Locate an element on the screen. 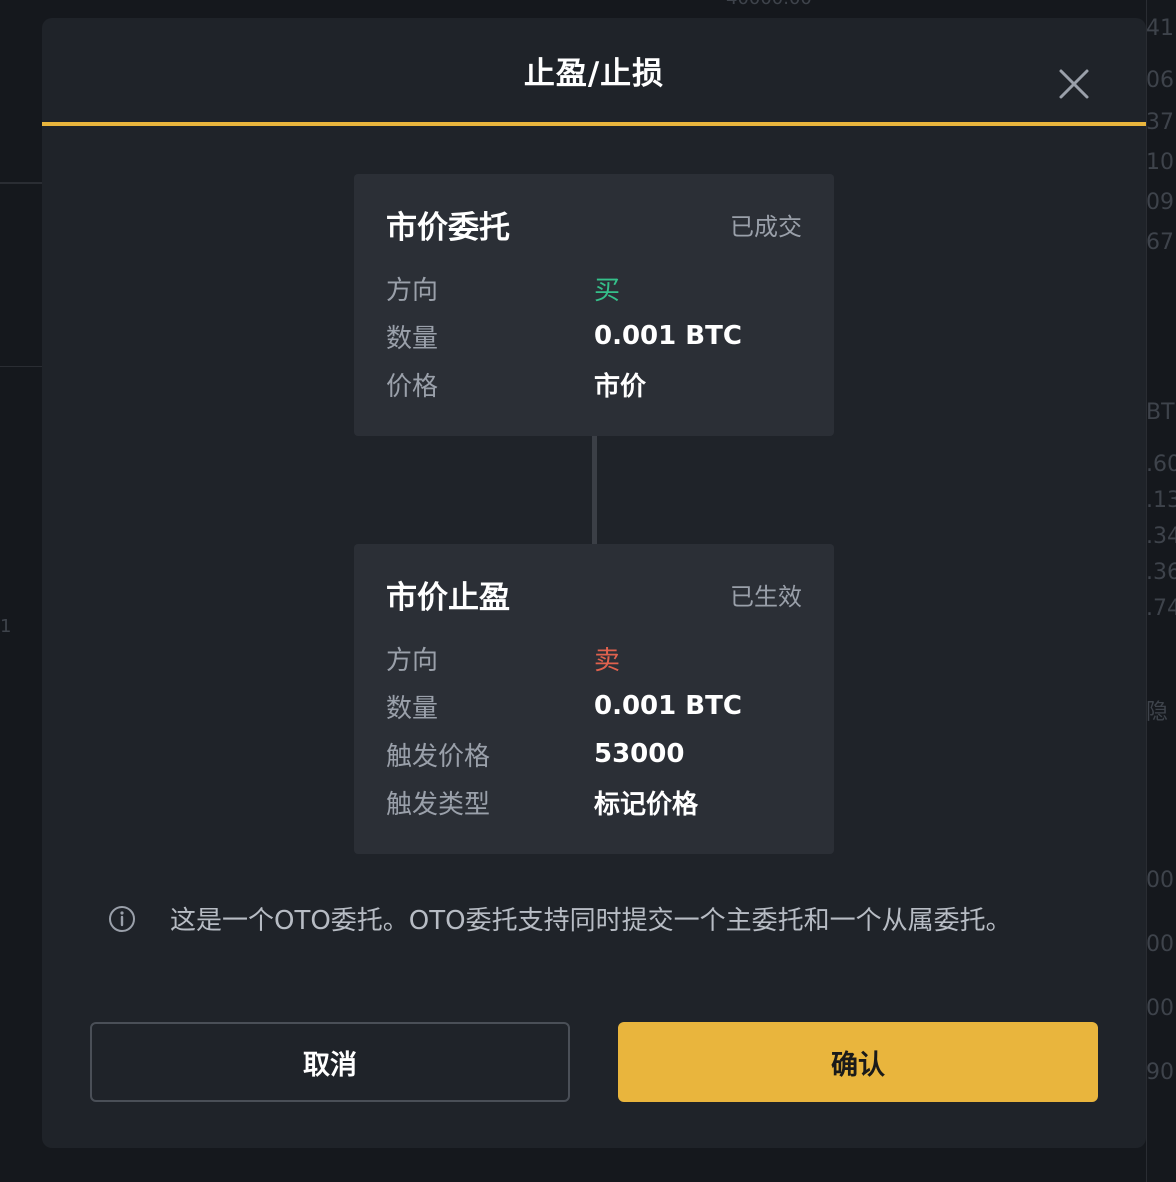 The height and width of the screenshot is (1182, 1176). close-button is located at coordinates (1074, 84).